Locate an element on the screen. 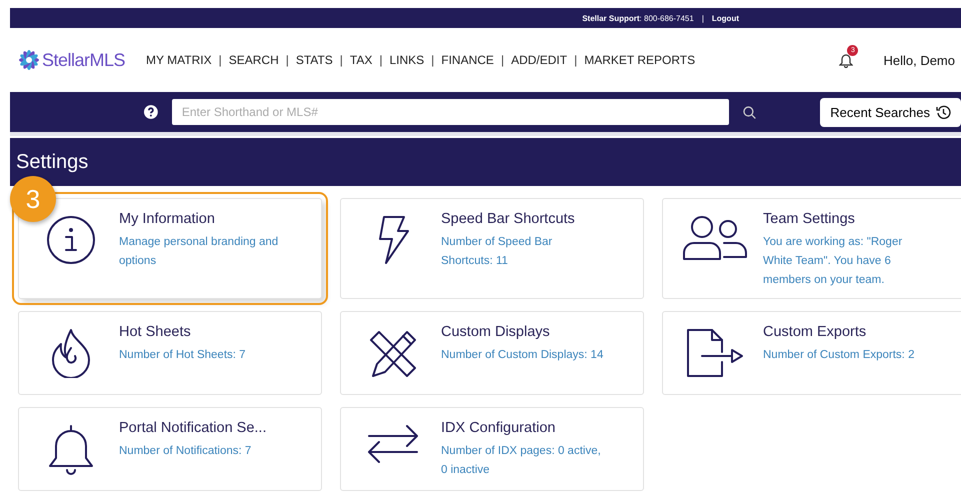 The width and height of the screenshot is (961, 495). nav-link: STATS is located at coordinates (314, 60).